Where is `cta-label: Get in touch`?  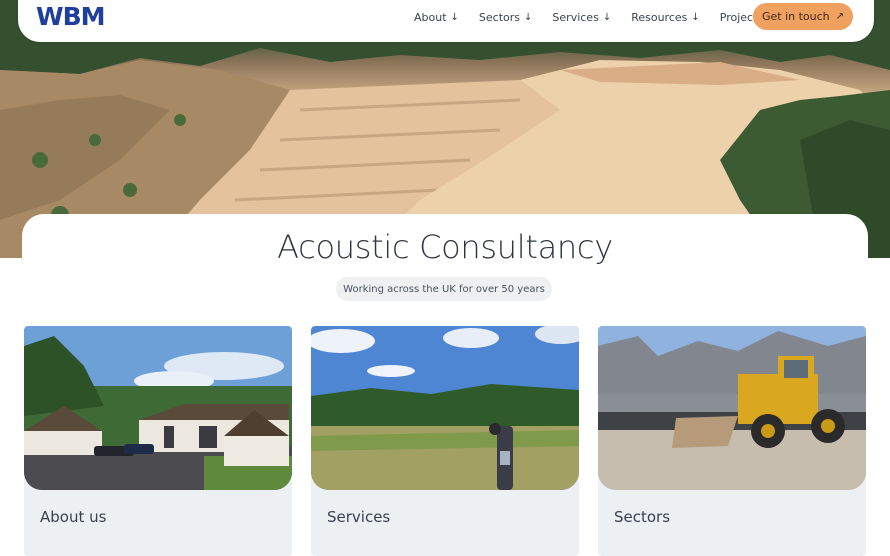
cta-label: Get in touch is located at coordinates (795, 16).